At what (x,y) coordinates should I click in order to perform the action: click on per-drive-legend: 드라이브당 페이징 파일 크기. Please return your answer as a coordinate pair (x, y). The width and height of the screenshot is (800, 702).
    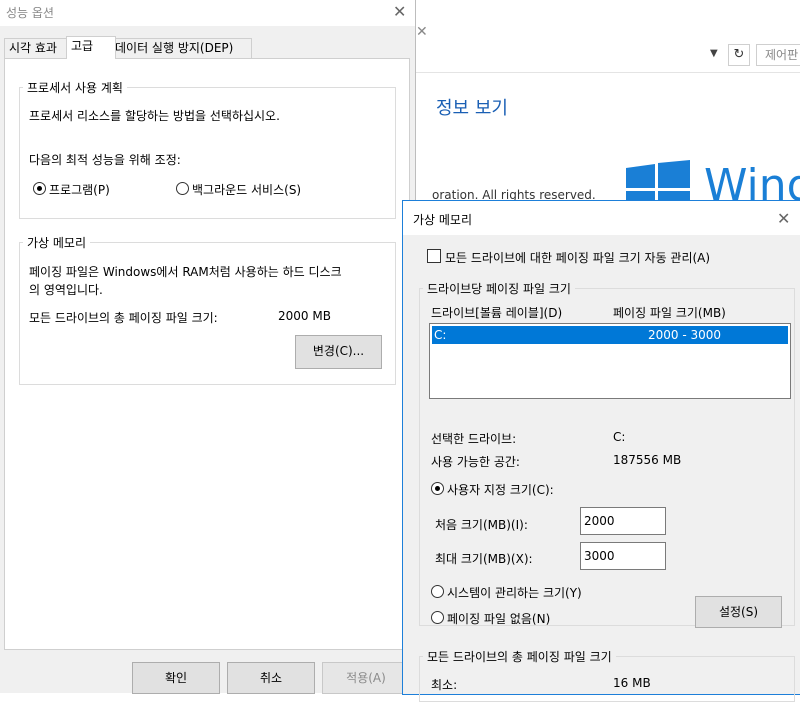
    Looking at the image, I should click on (499, 288).